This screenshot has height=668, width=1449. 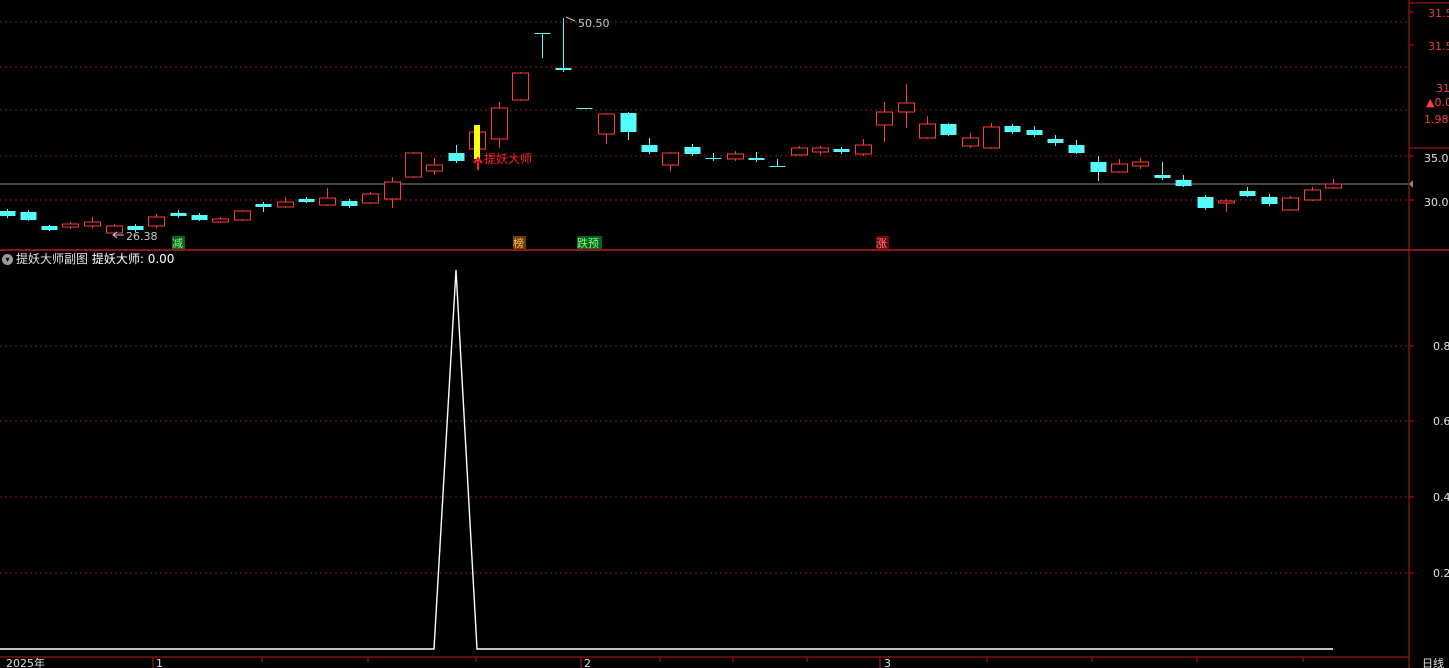 What do you see at coordinates (508, 158) in the screenshot?
I see `signal-text: 提妖大师` at bounding box center [508, 158].